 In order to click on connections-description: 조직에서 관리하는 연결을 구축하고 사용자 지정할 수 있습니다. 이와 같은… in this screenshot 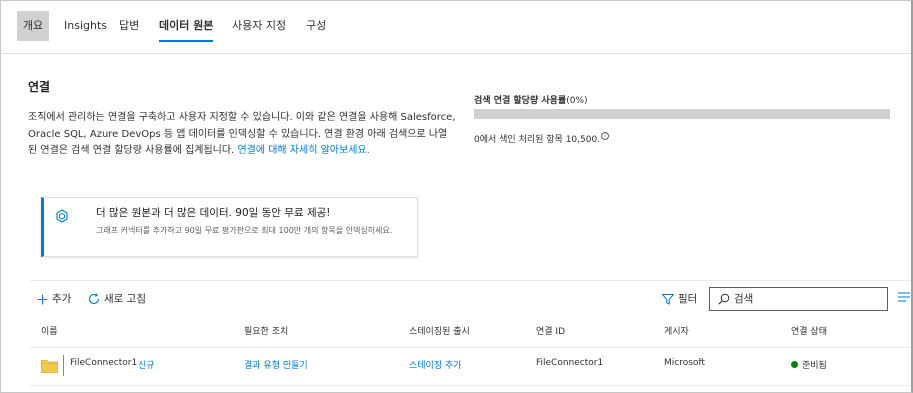, I will do `click(242, 135)`.